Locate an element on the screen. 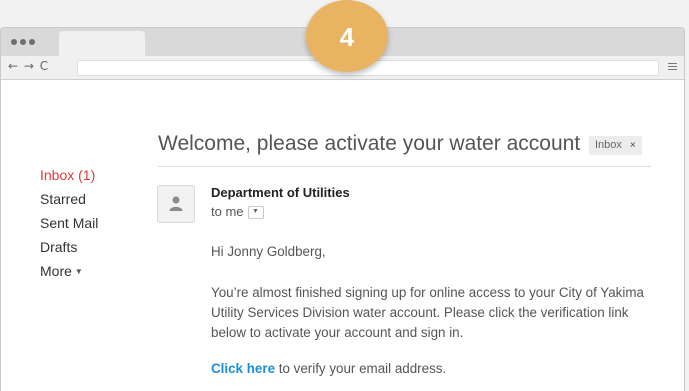  mail-sidebar: Inbox (1) Starred Sent Mail Drafts More ▼ is located at coordinates (69, 223).